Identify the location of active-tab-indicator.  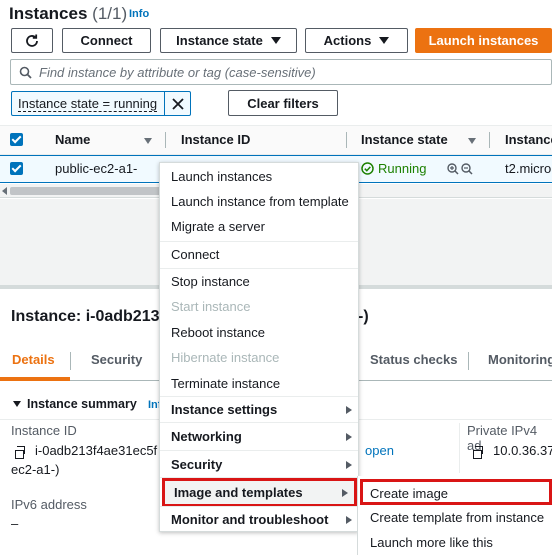
(35, 379).